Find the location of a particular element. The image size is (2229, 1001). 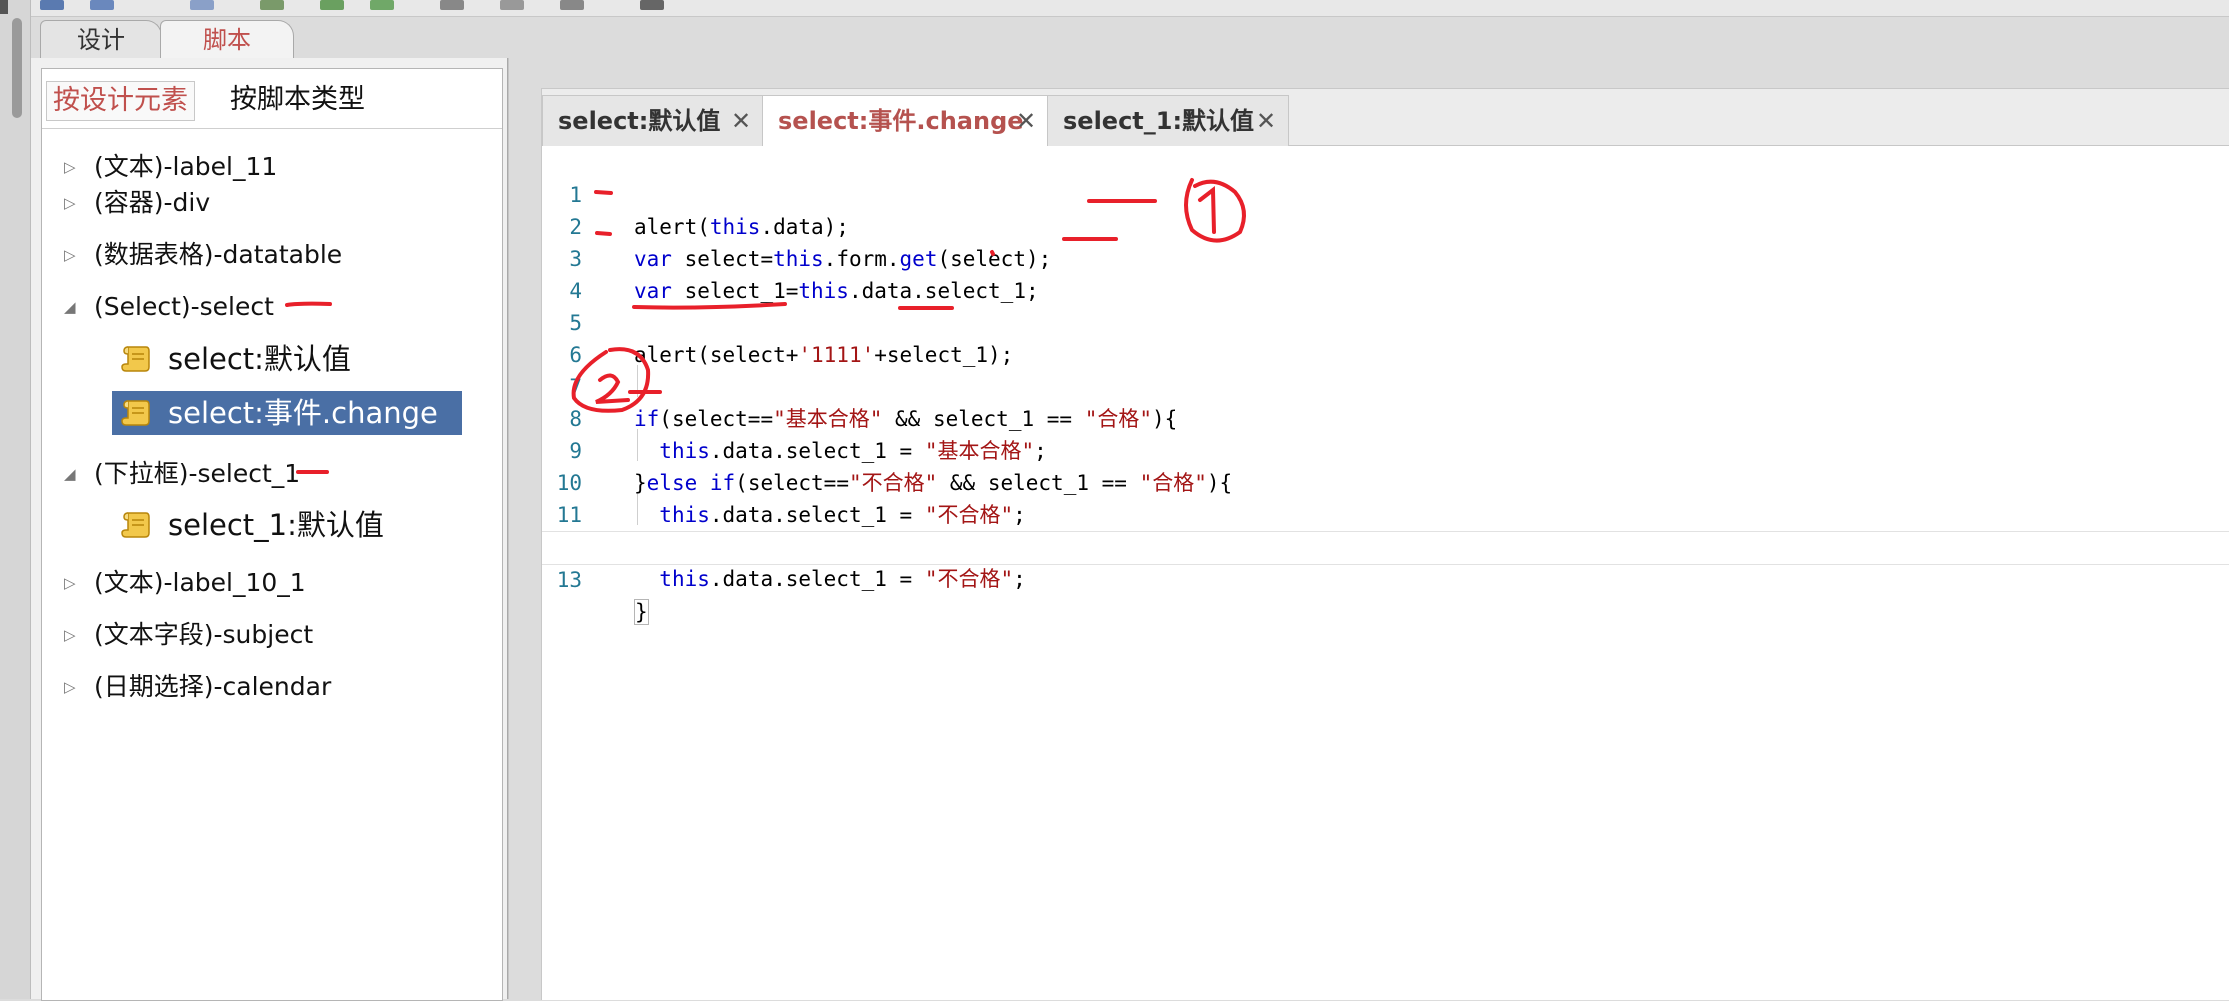

tree-node-label: (Select)-select is located at coordinates (184, 306).